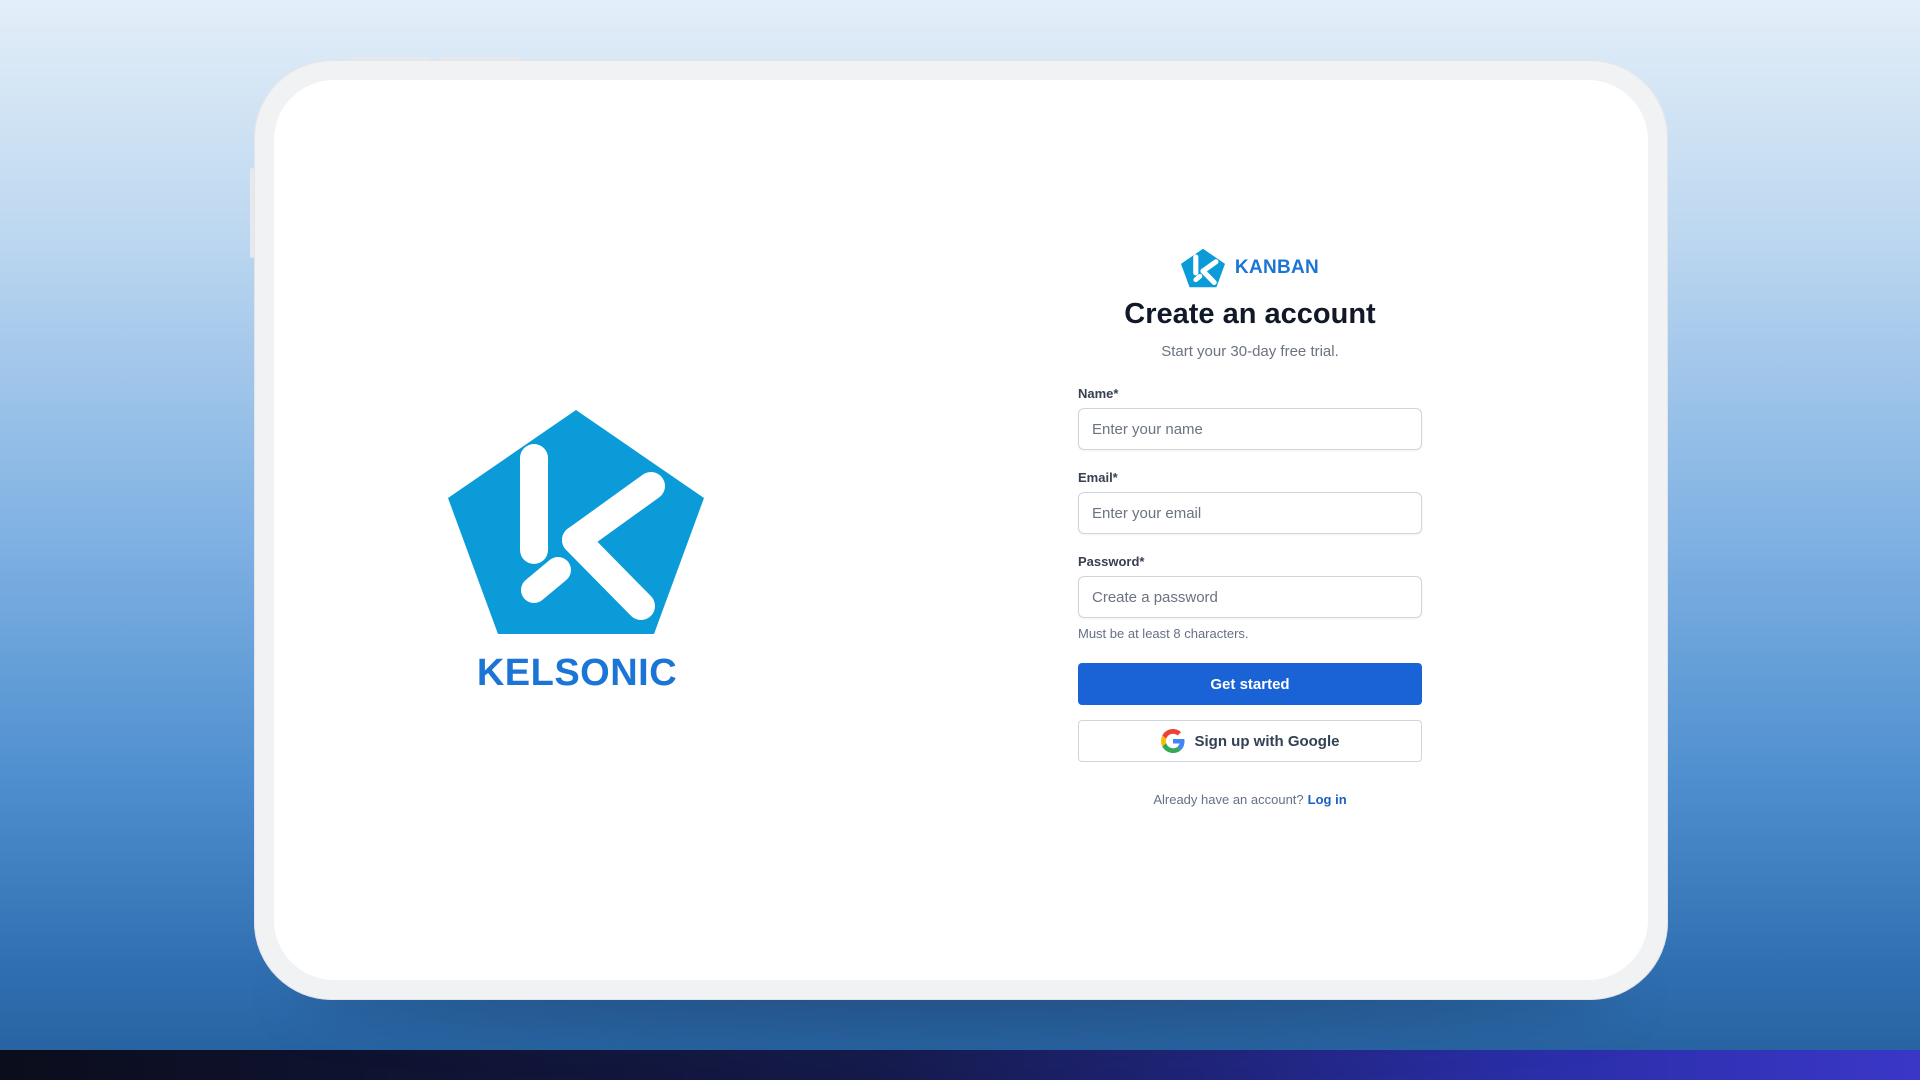 The image size is (1920, 1080). What do you see at coordinates (1250, 351) in the screenshot?
I see `page-subtitle: Start your 30-day free trial.` at bounding box center [1250, 351].